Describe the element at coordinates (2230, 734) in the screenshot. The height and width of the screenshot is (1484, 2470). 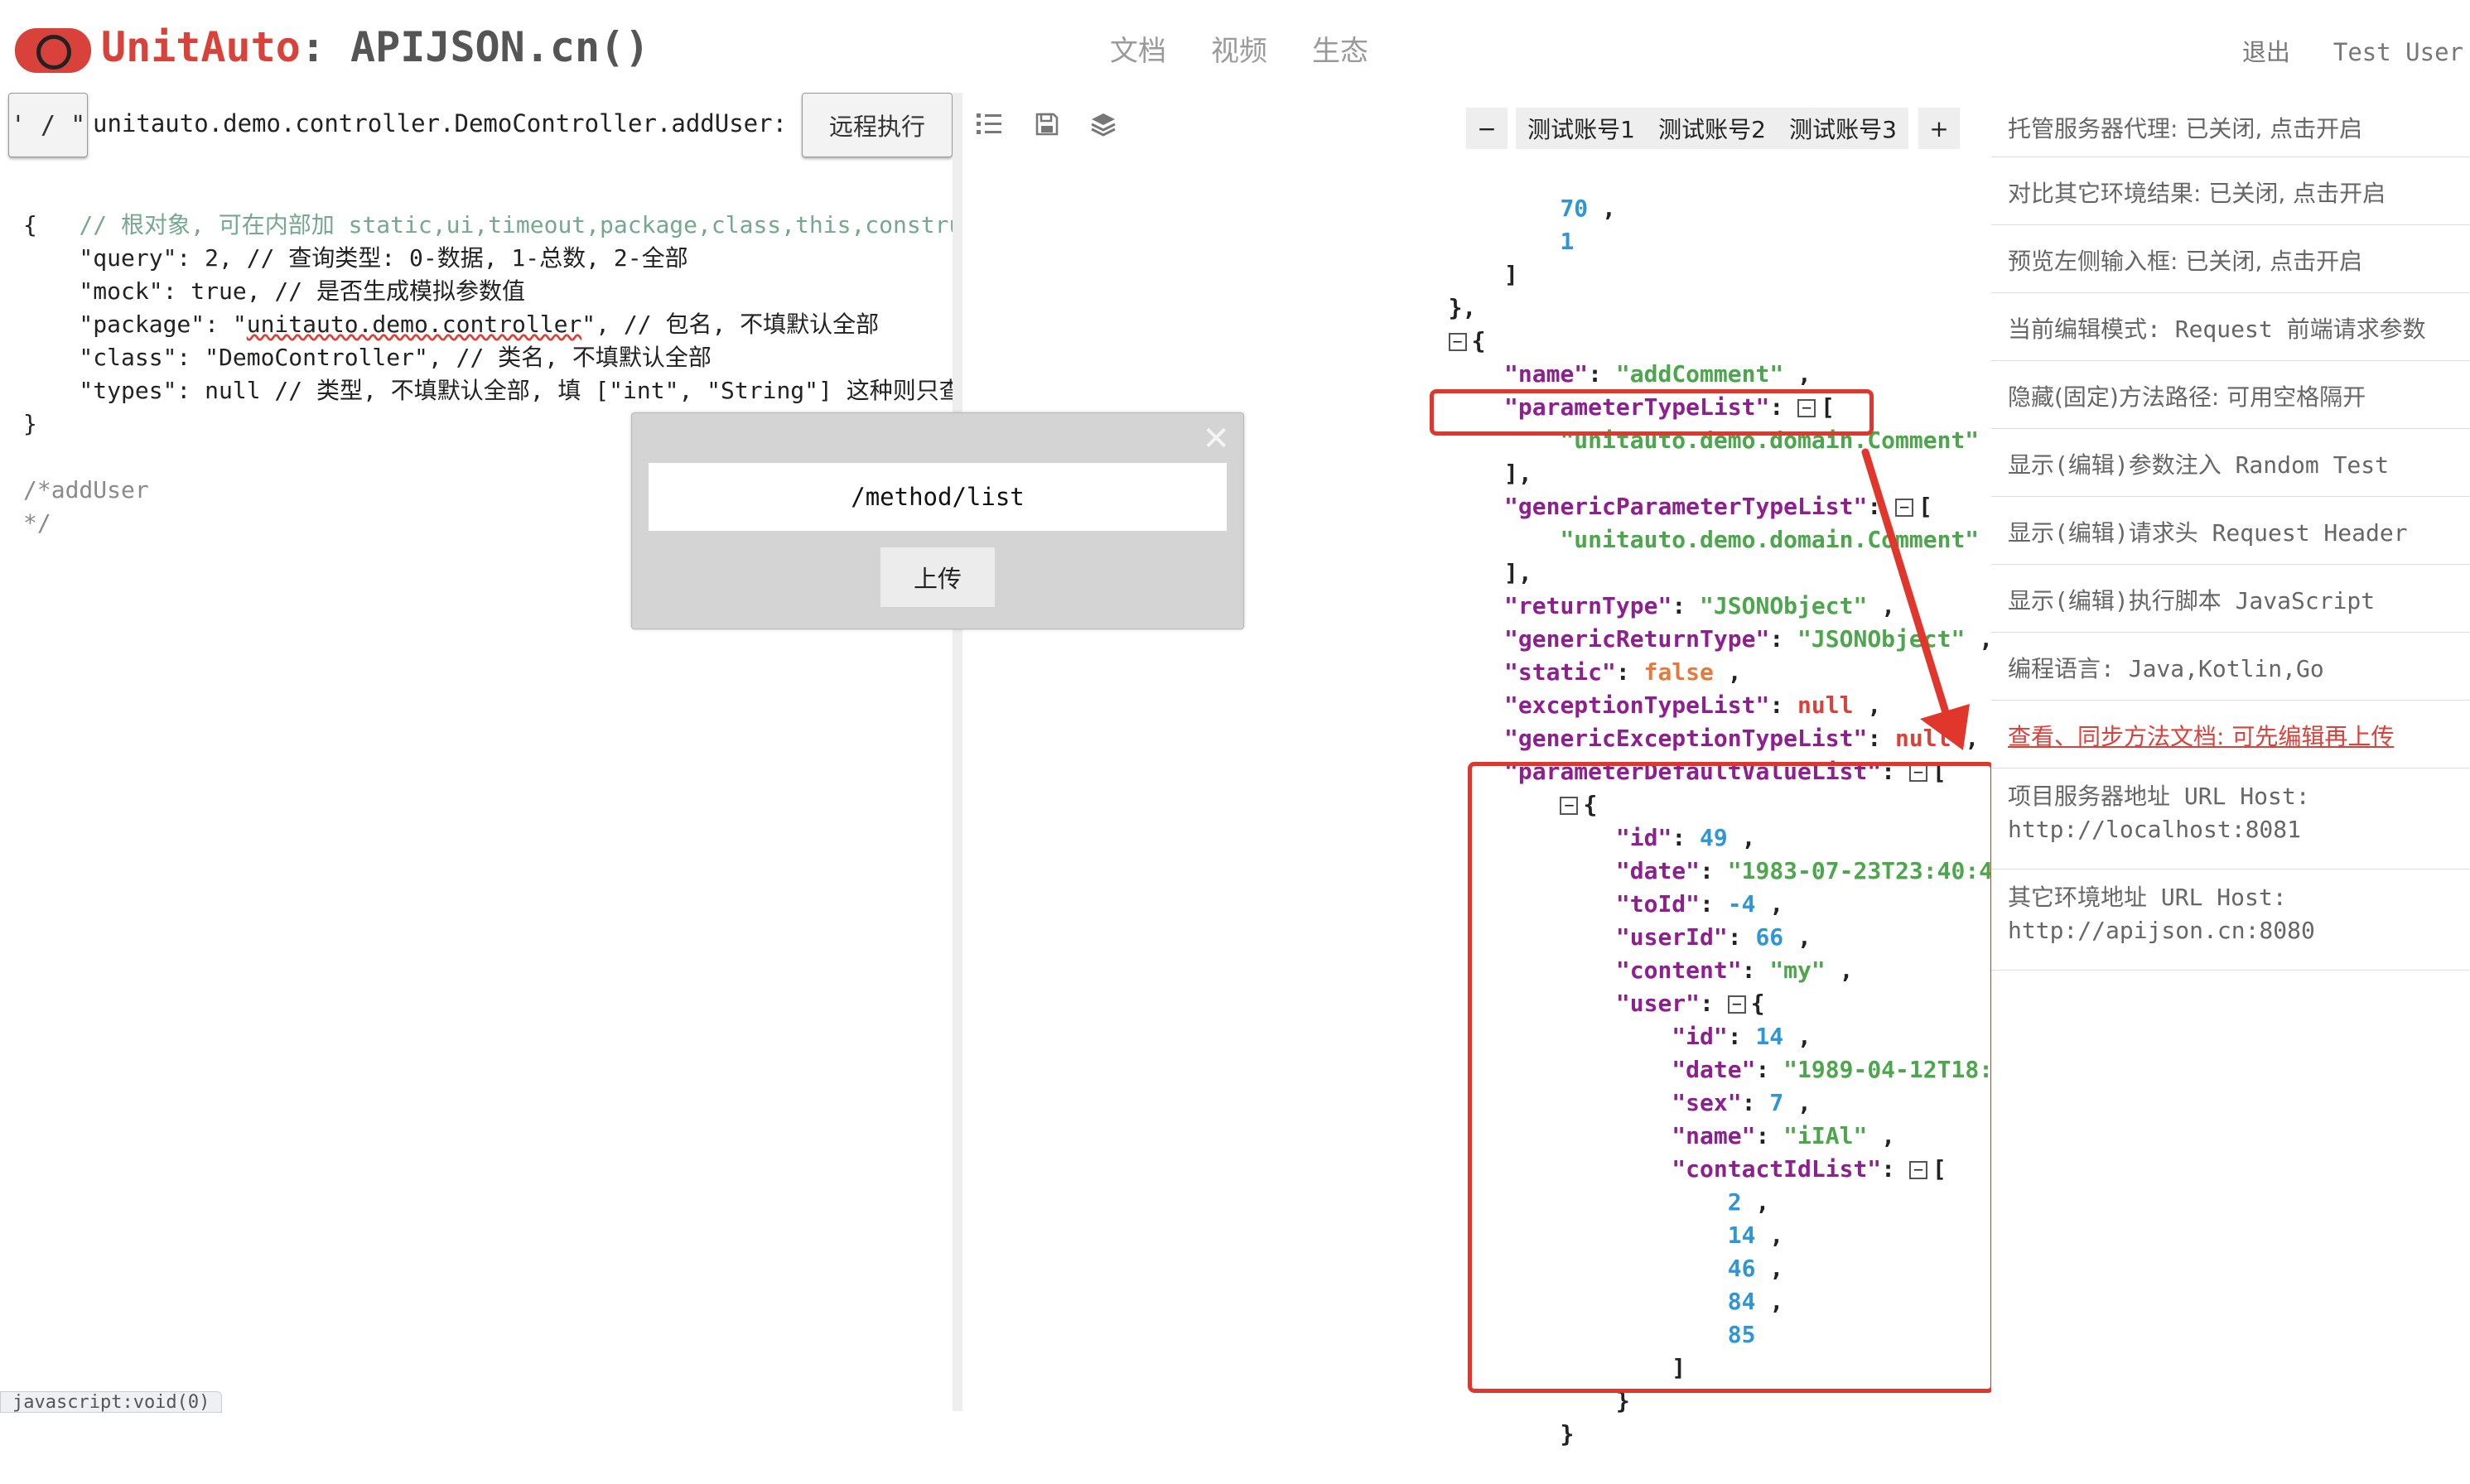
I see `sidebar-doc-link: 查看、同步方法文档: 可先编辑再上传` at that location.